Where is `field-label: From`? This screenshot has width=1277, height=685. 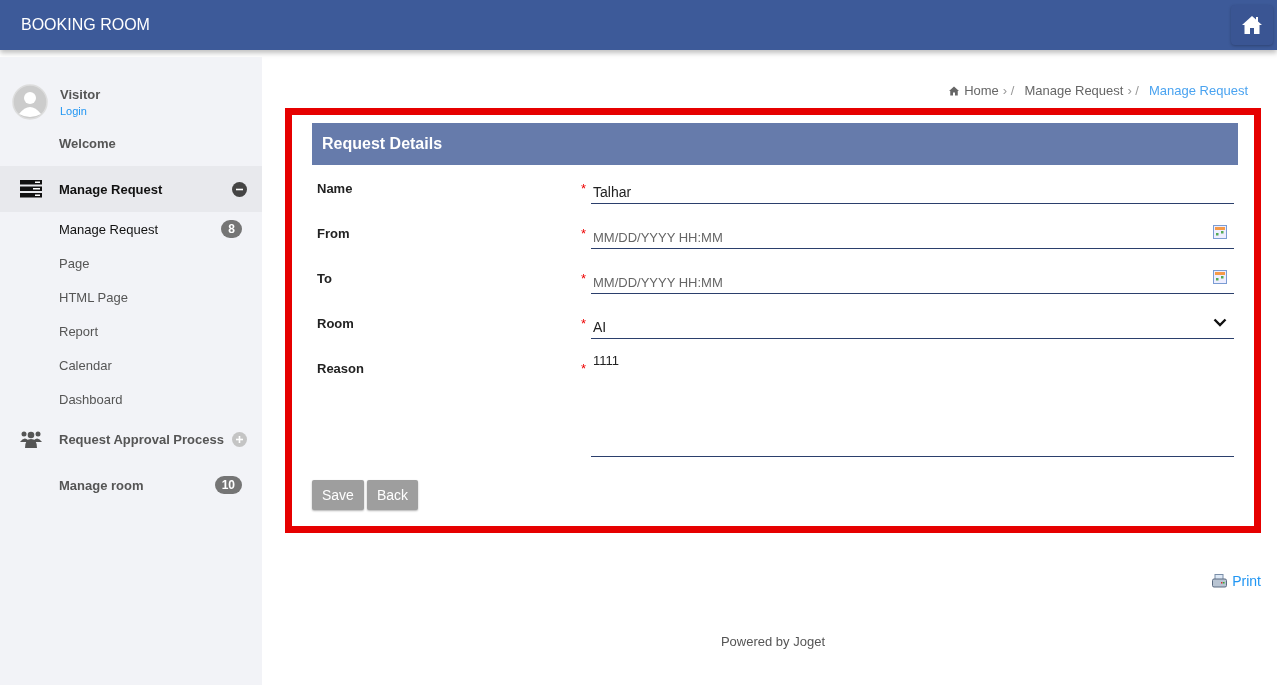
field-label: From is located at coordinates (333, 233).